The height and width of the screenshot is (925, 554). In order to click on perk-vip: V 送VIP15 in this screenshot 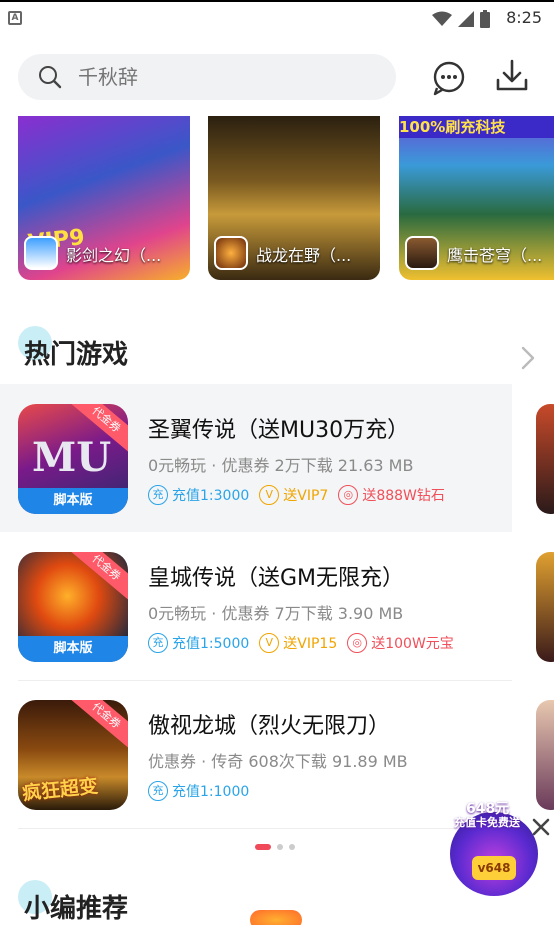, I will do `click(298, 643)`.